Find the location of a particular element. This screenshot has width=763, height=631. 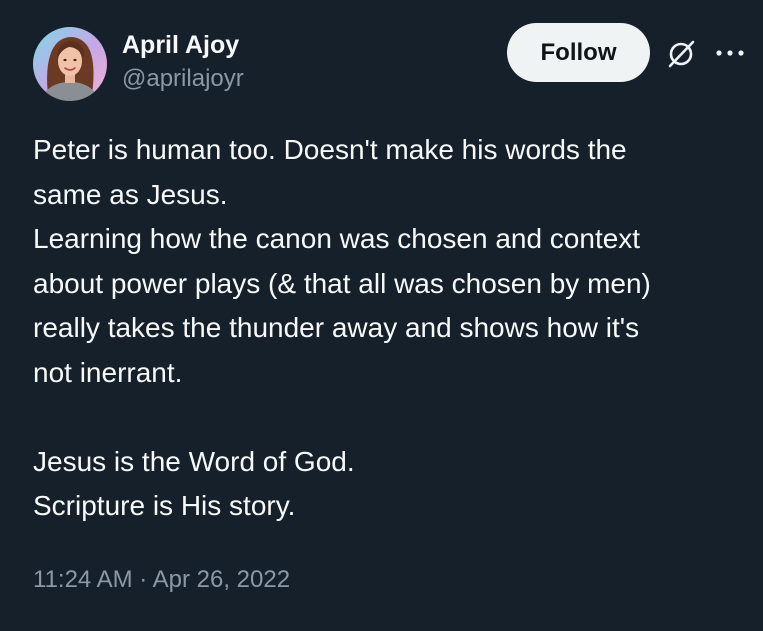

tweet-text-line: same as Jesus. is located at coordinates (130, 194).